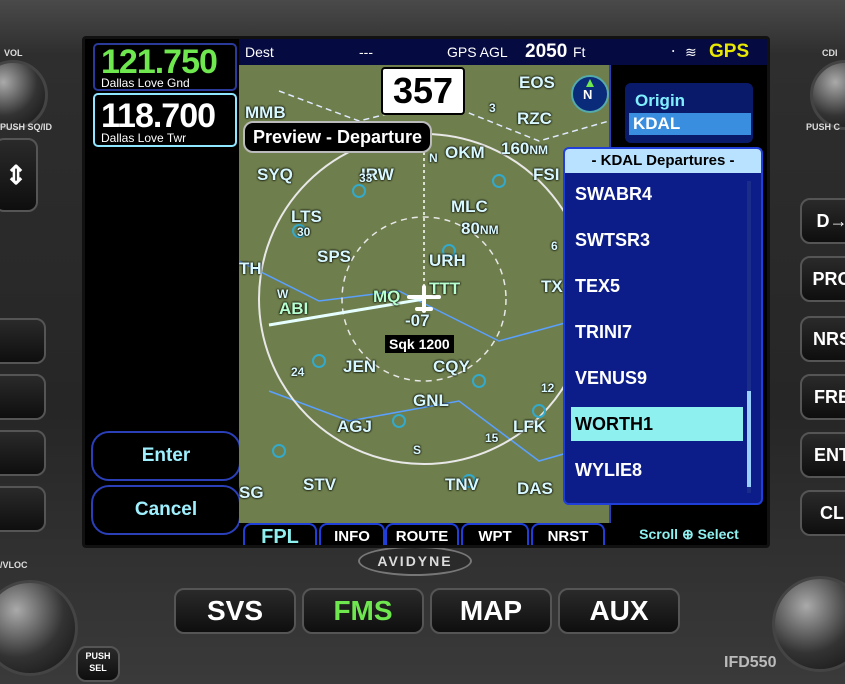  Describe the element at coordinates (419, 344) in the screenshot. I see `squawk-label: Sqk 1200` at that location.